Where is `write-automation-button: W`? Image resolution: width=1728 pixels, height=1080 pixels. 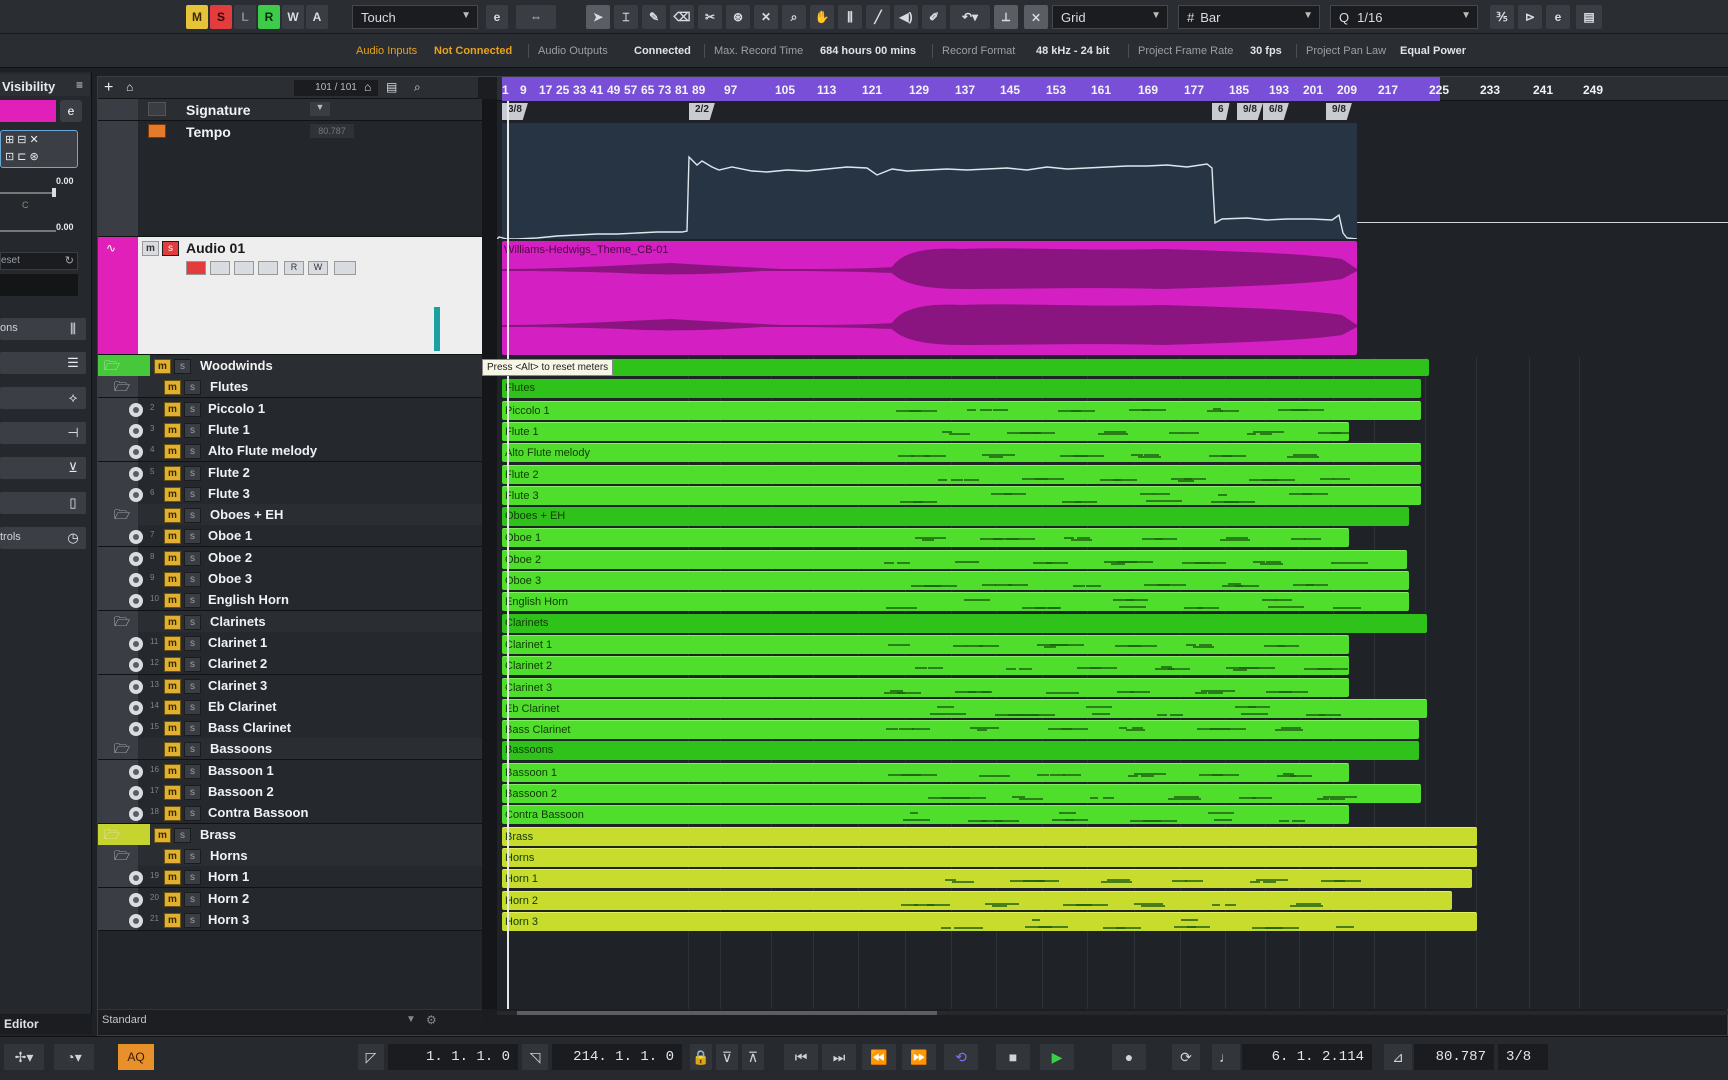
write-automation-button: W is located at coordinates (318, 268).